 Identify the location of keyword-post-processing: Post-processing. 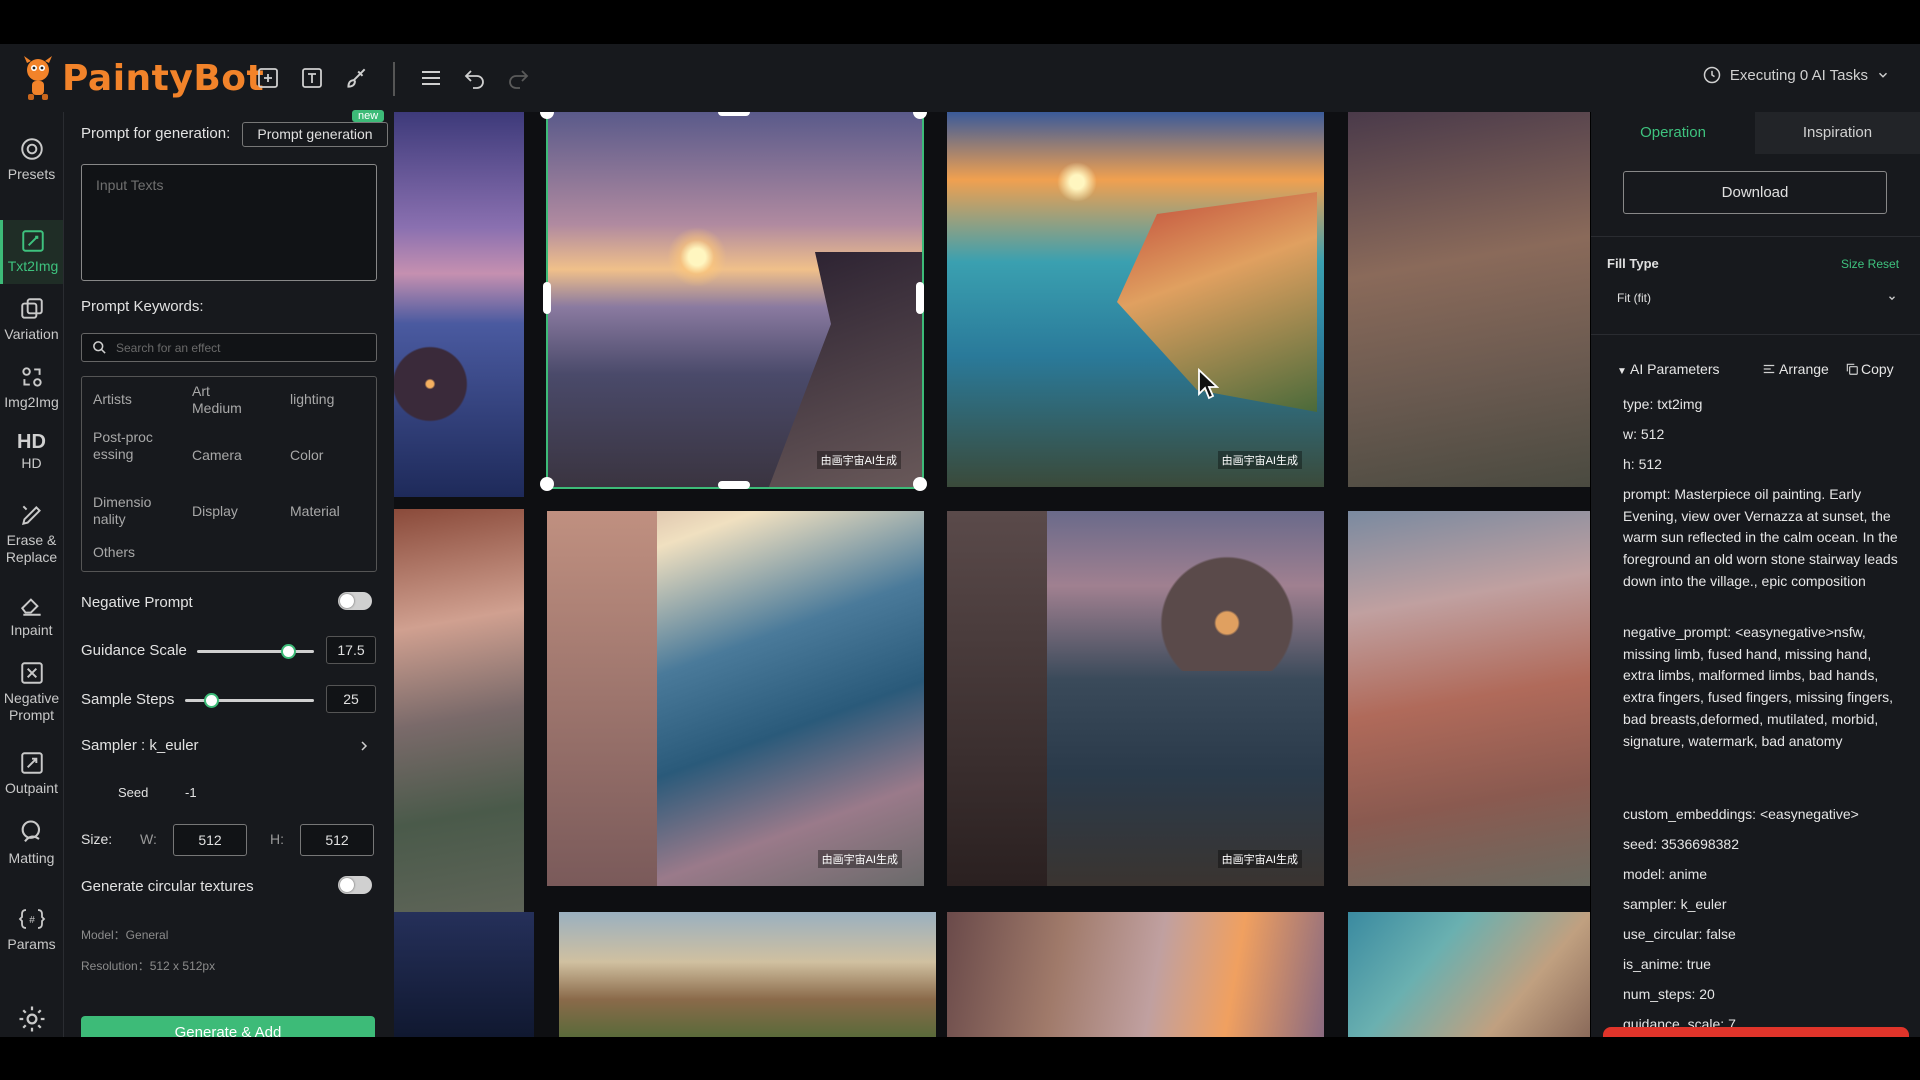
(124, 446).